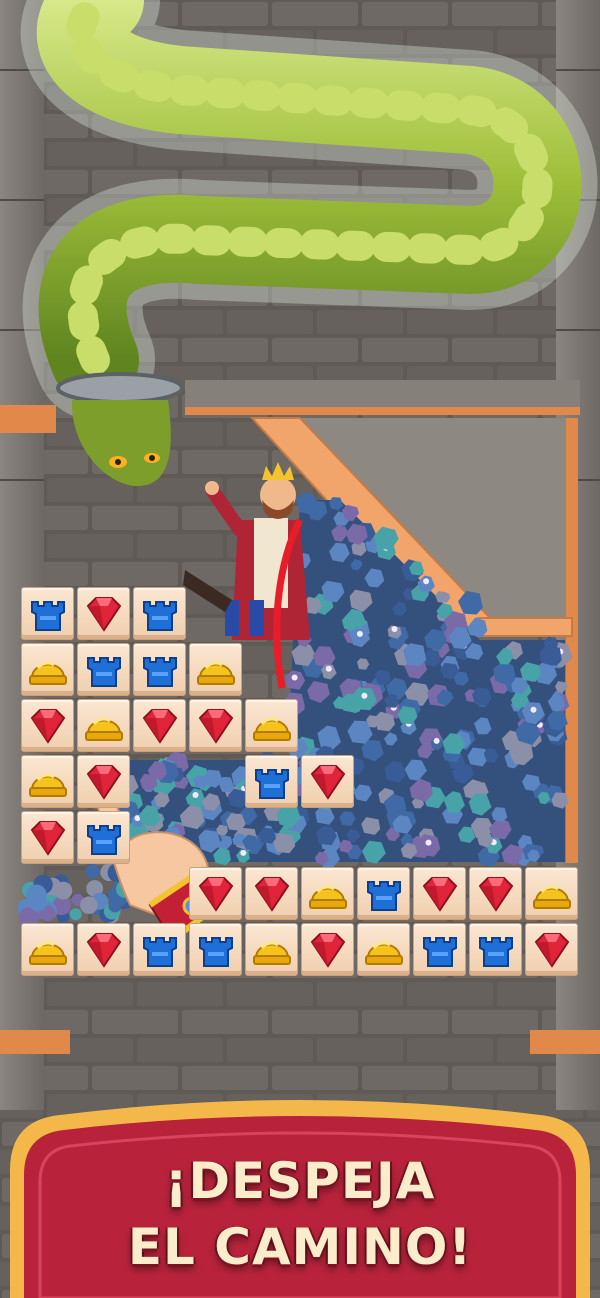 The width and height of the screenshot is (600, 1298). What do you see at coordinates (300, 1247) in the screenshot?
I see `banner-line-2: EL CAMINO!` at bounding box center [300, 1247].